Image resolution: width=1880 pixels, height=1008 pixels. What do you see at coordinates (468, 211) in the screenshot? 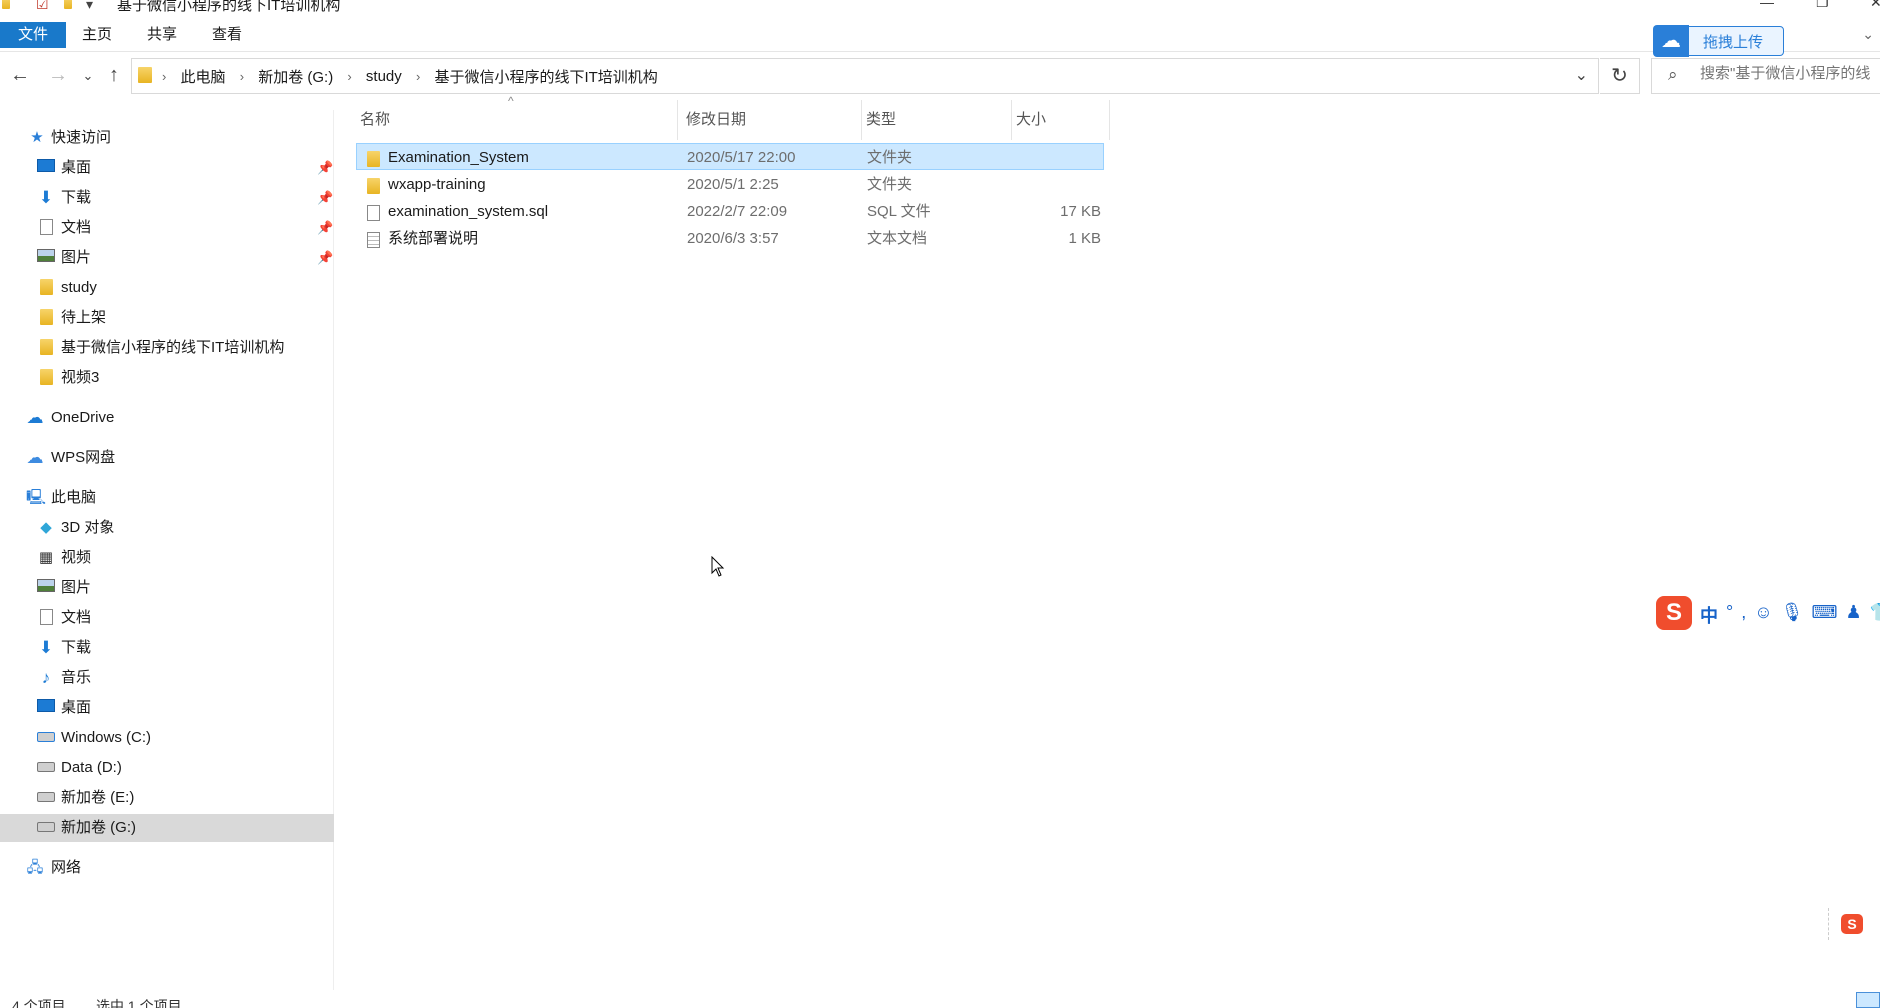
I see `file-name: examination_system.sql` at bounding box center [468, 211].